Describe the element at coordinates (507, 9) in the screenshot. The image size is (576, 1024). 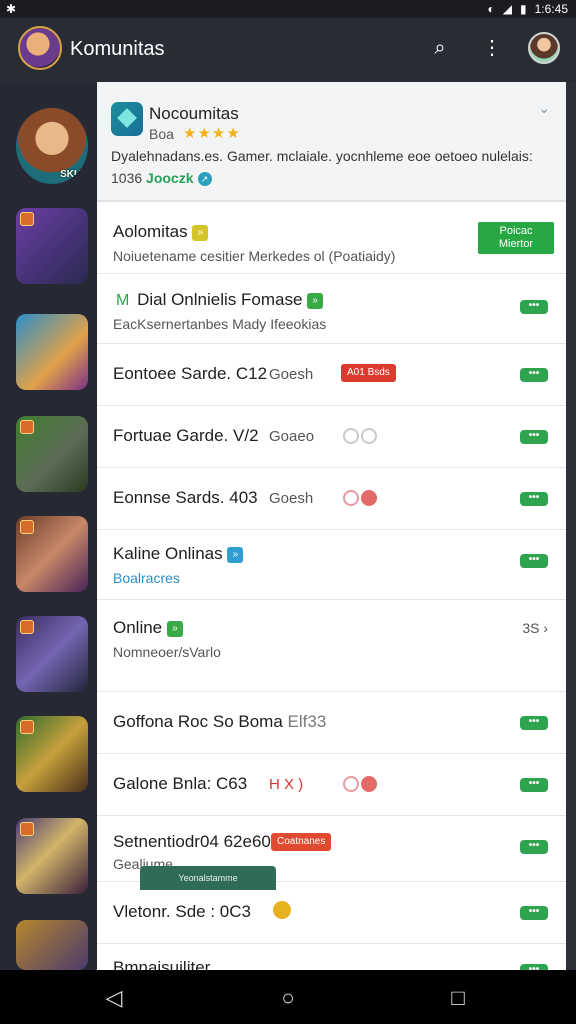
I see `signal-icon: ◢` at that location.